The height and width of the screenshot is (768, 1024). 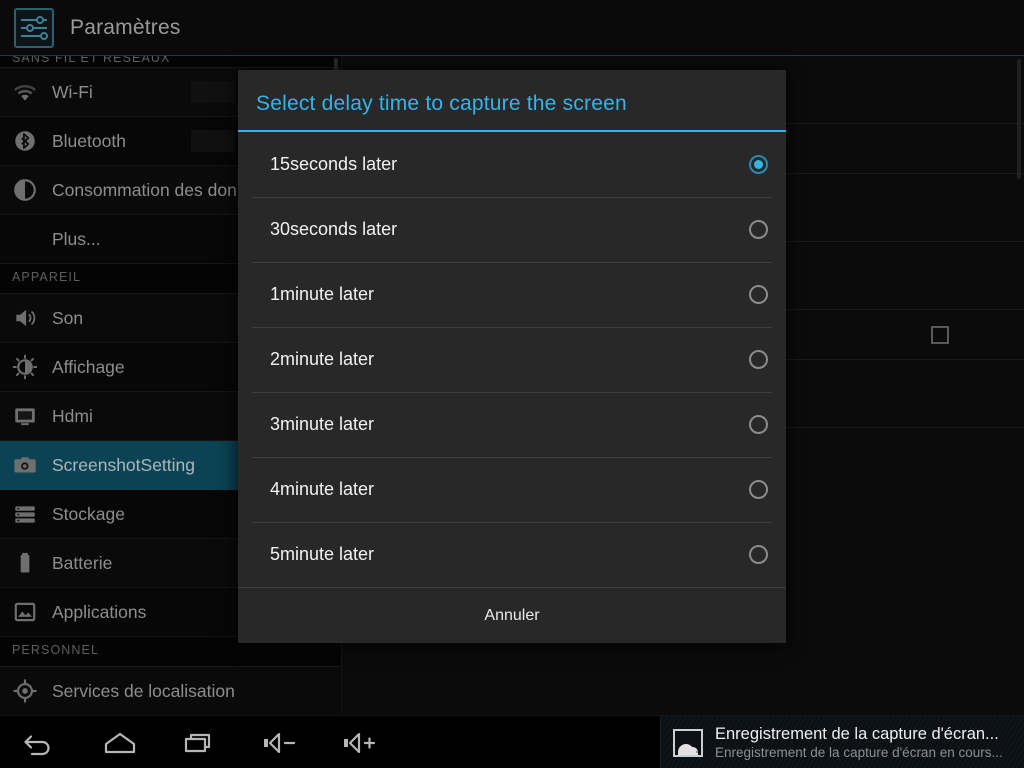 What do you see at coordinates (322, 554) in the screenshot?
I see `option-label: 5minute later` at bounding box center [322, 554].